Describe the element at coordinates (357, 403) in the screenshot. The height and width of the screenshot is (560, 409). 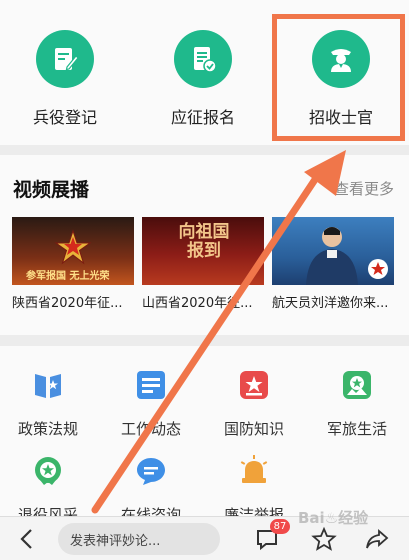
I see `function-military-life: 军旅生活` at that location.